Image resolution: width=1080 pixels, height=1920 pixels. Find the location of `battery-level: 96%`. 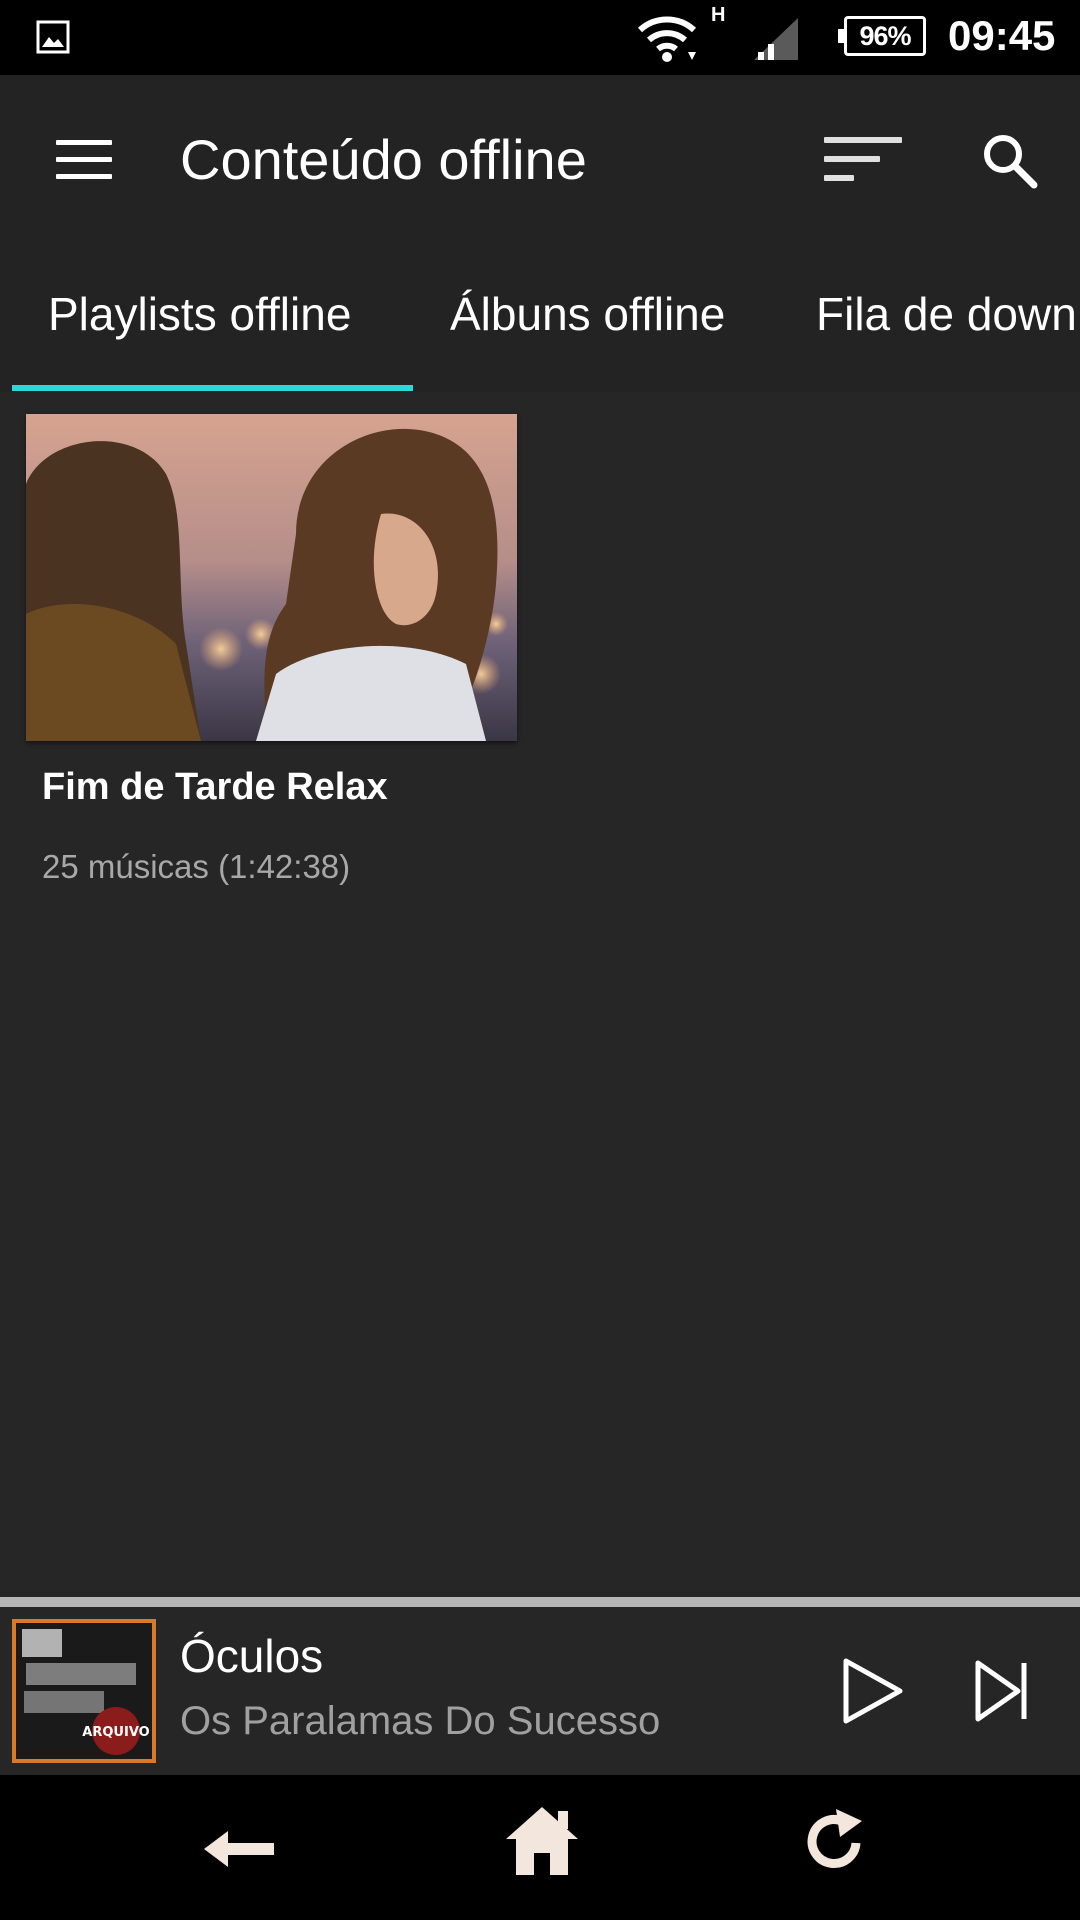

battery-level: 96% is located at coordinates (885, 35).